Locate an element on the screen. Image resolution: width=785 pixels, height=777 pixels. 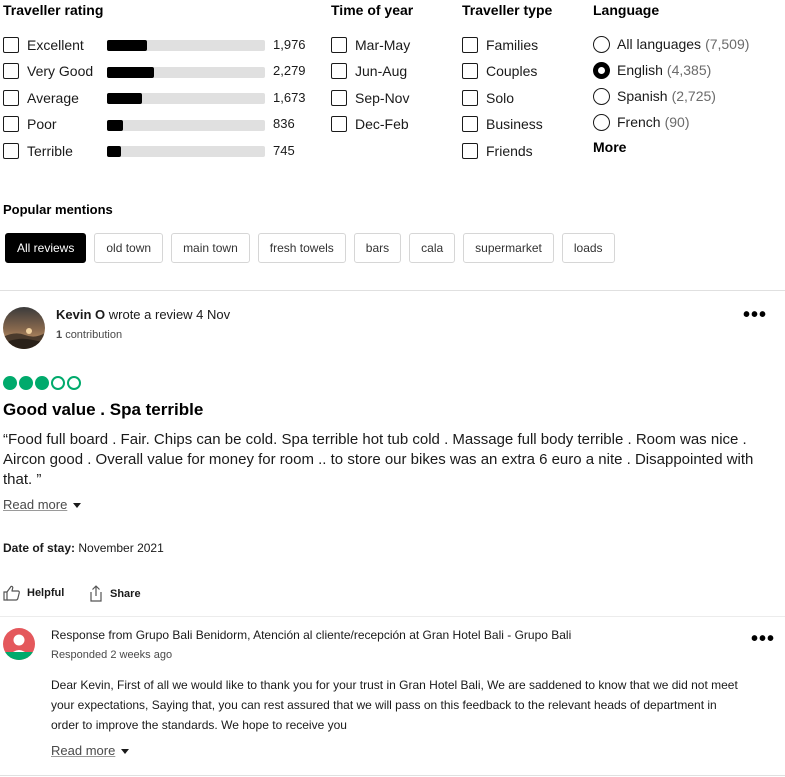
helpful-button: Helpful is located at coordinates (33, 593).